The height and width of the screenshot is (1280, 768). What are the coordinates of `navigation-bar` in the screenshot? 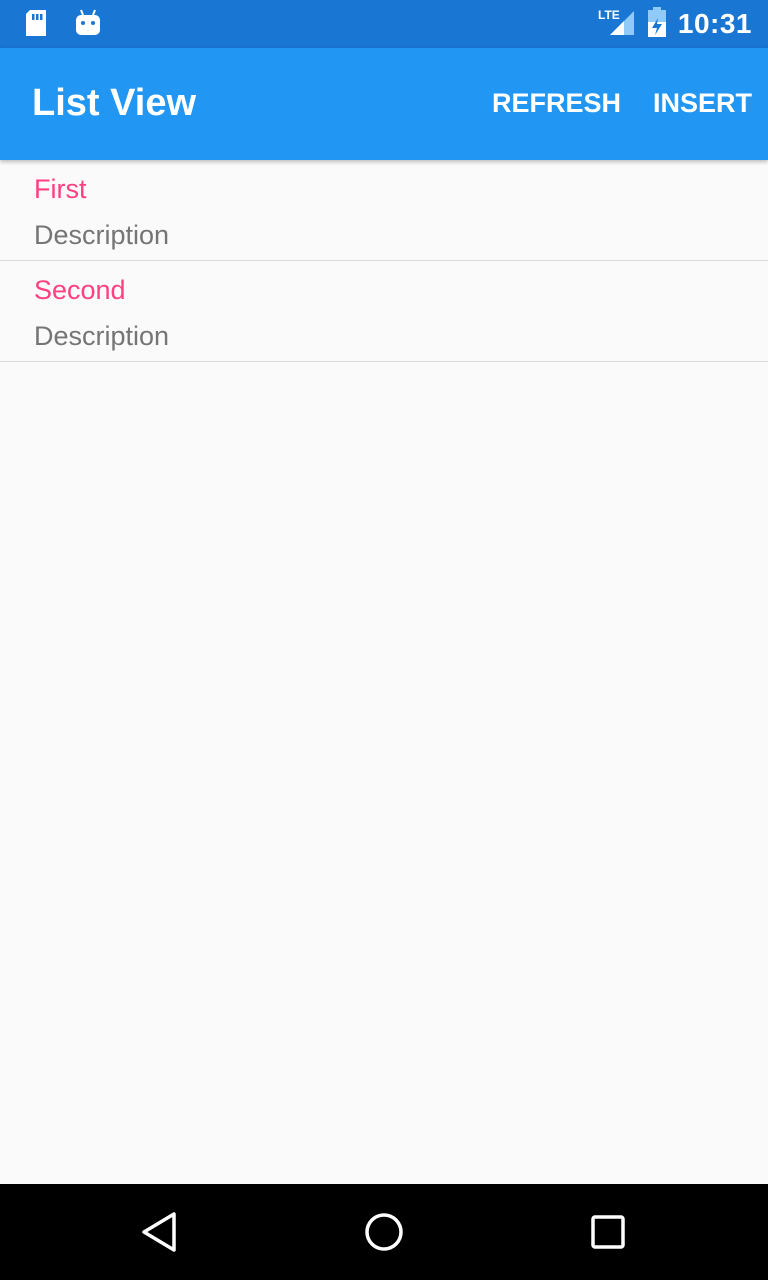 It's located at (384, 1232).